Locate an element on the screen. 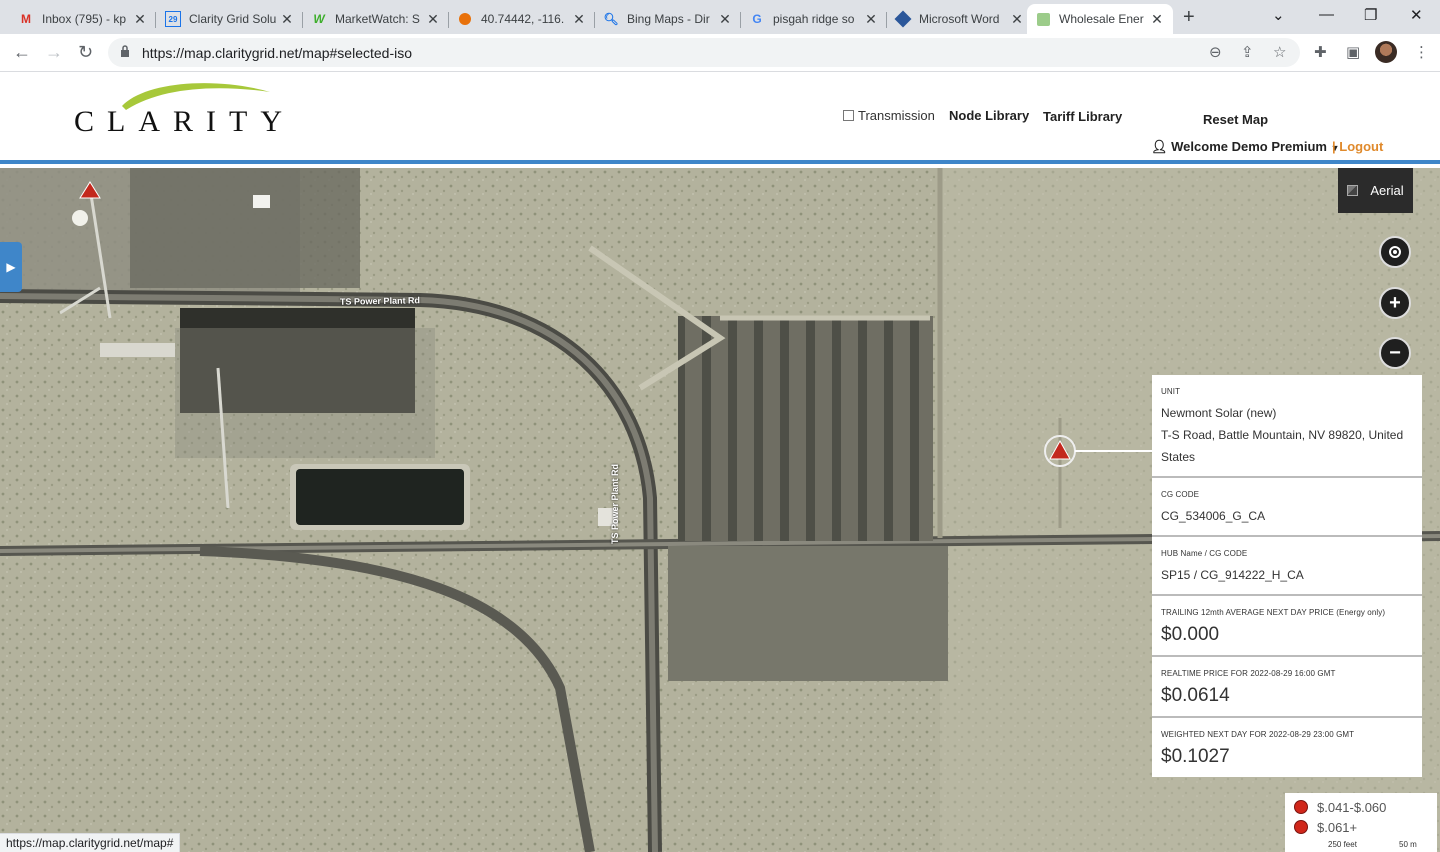 The image size is (1440, 852). browser-tab: 40.74442, -116. ✕ is located at coordinates (522, 19).